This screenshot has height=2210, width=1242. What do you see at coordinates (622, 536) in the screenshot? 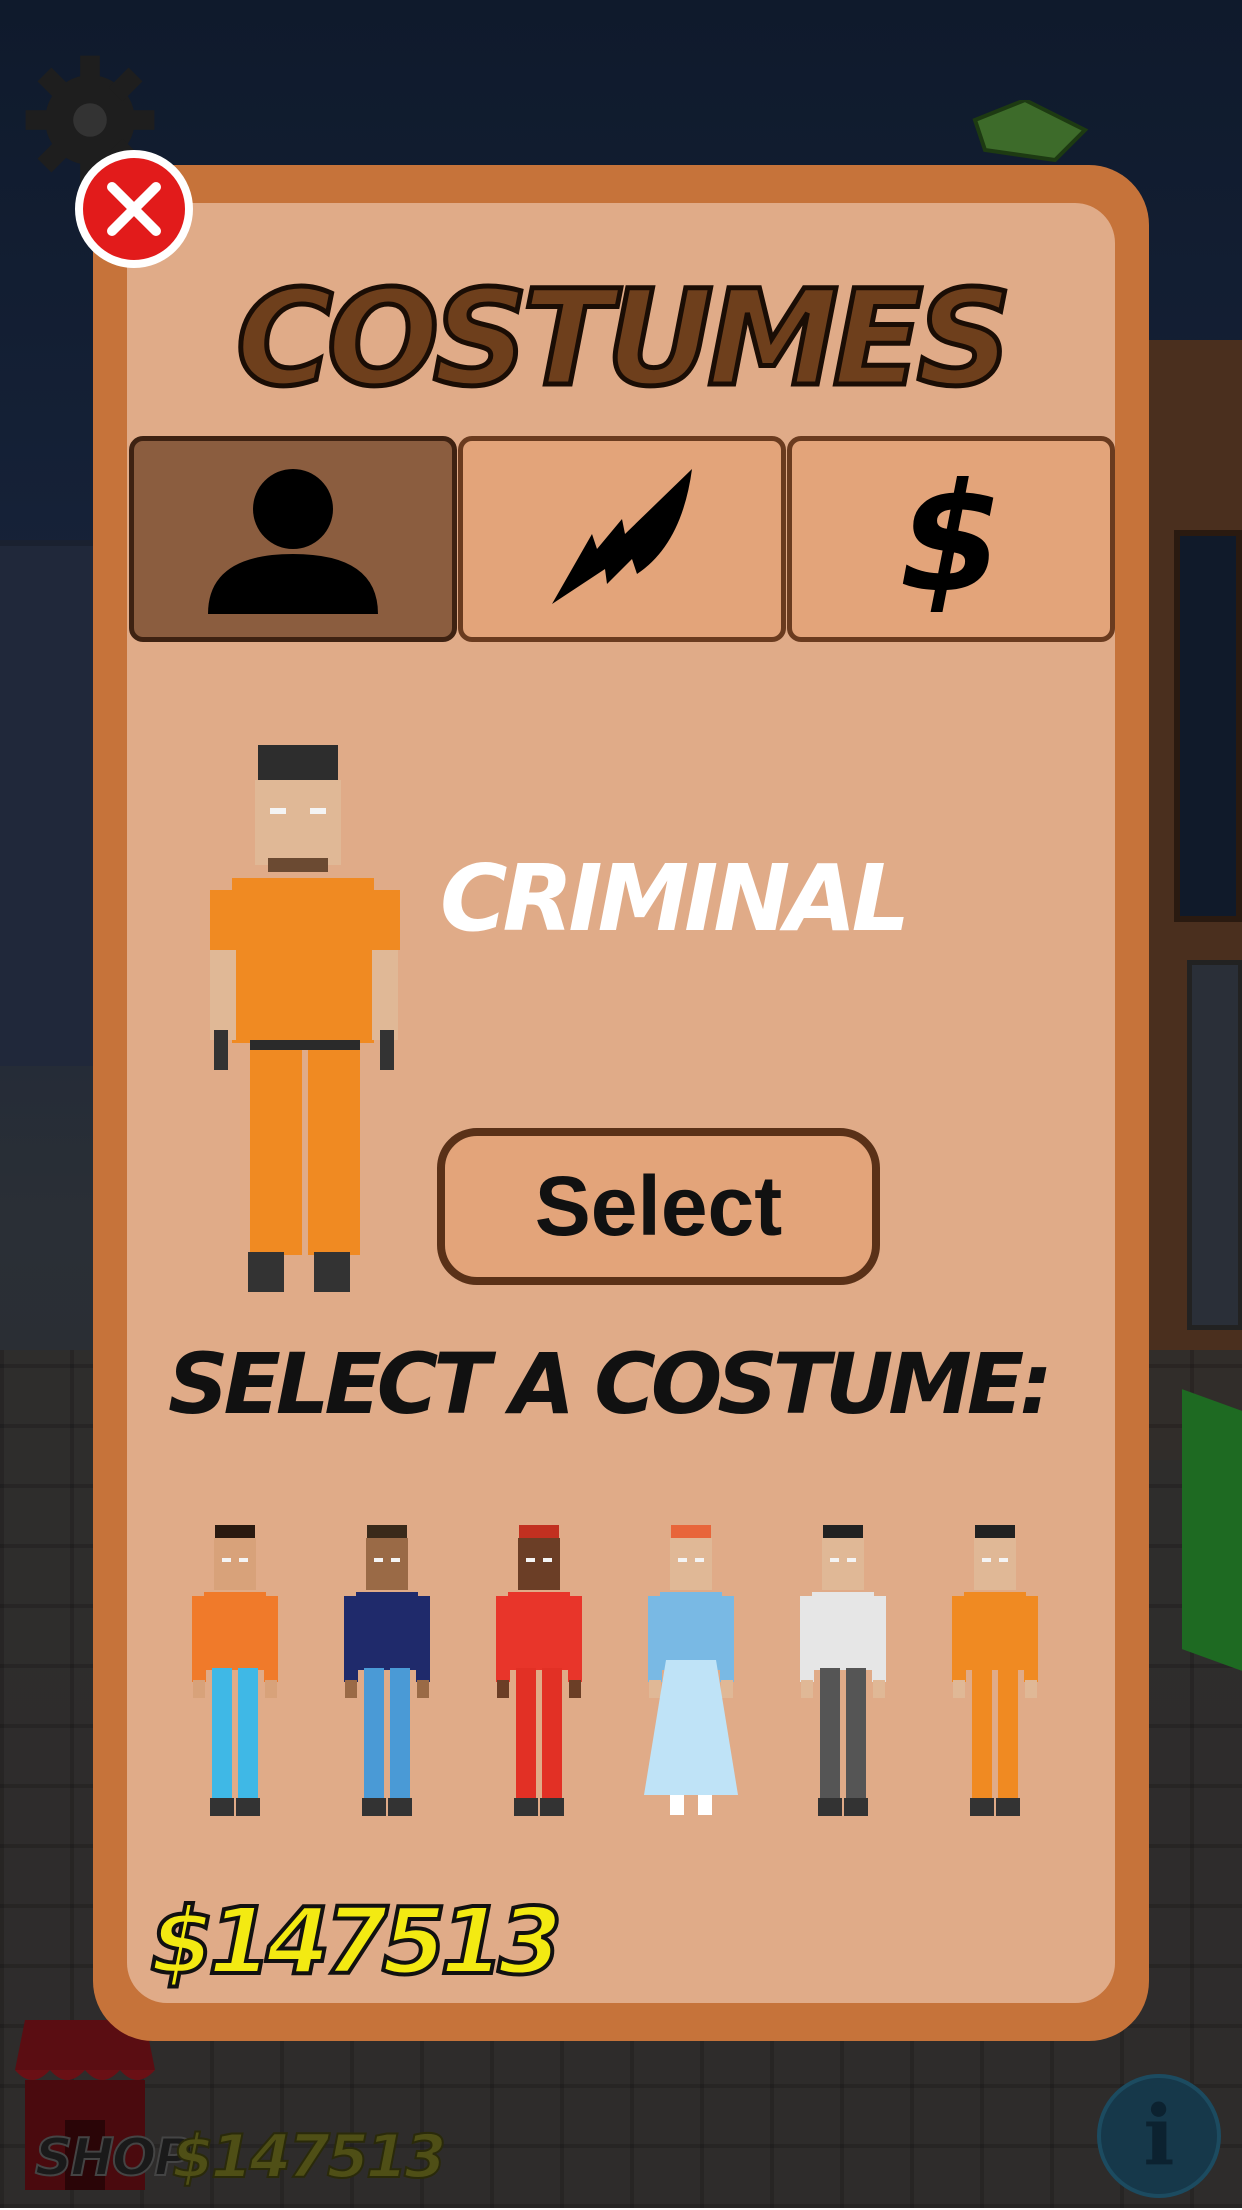
I see `rocket-icon` at bounding box center [622, 536].